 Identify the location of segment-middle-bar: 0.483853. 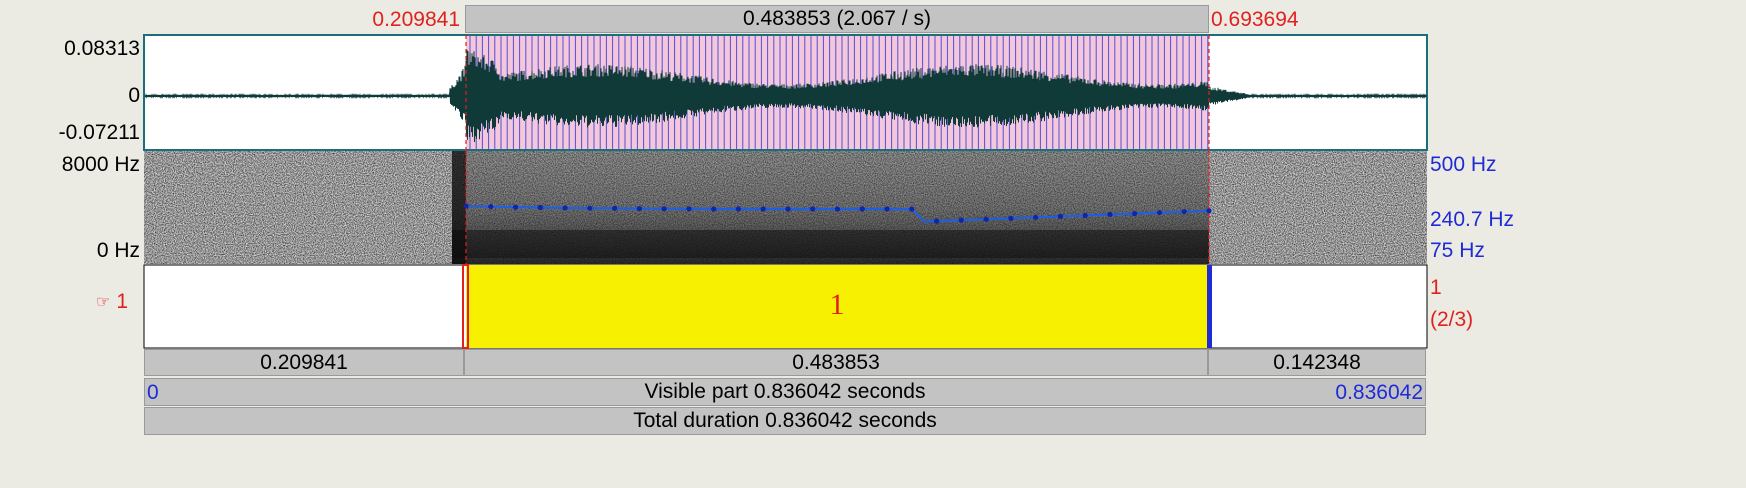
(836, 362).